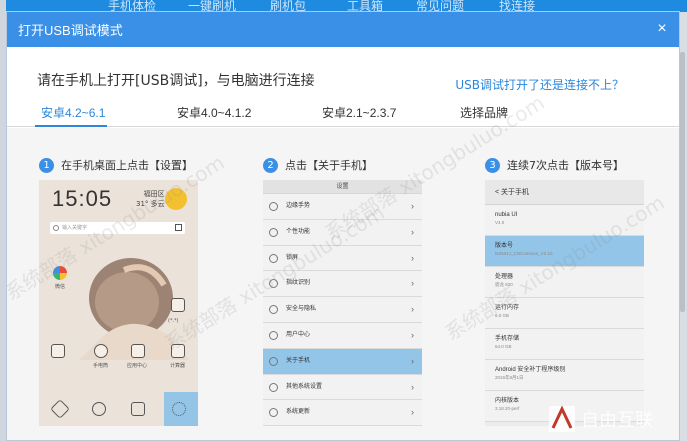 The height and width of the screenshot is (441, 687). Describe the element at coordinates (173, 321) in the screenshot. I see `app-label: (*.*)` at that location.